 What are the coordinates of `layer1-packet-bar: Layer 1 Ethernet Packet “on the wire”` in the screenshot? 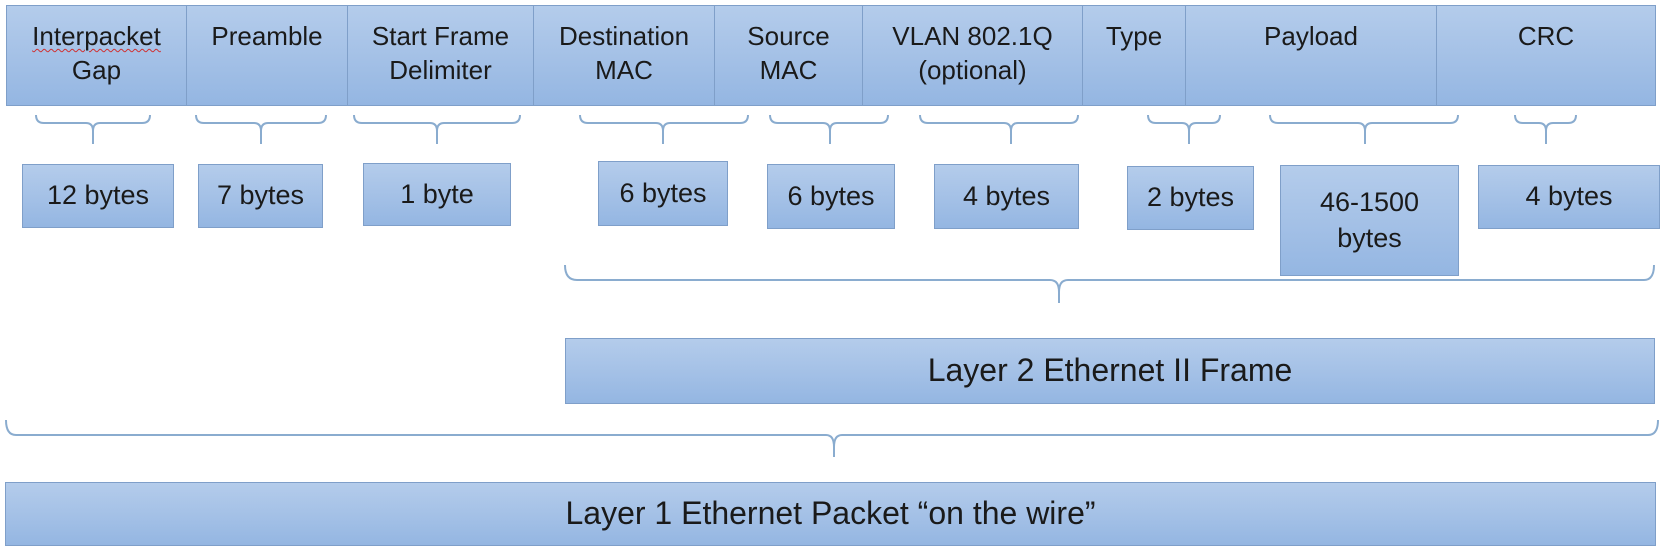 It's located at (830, 514).